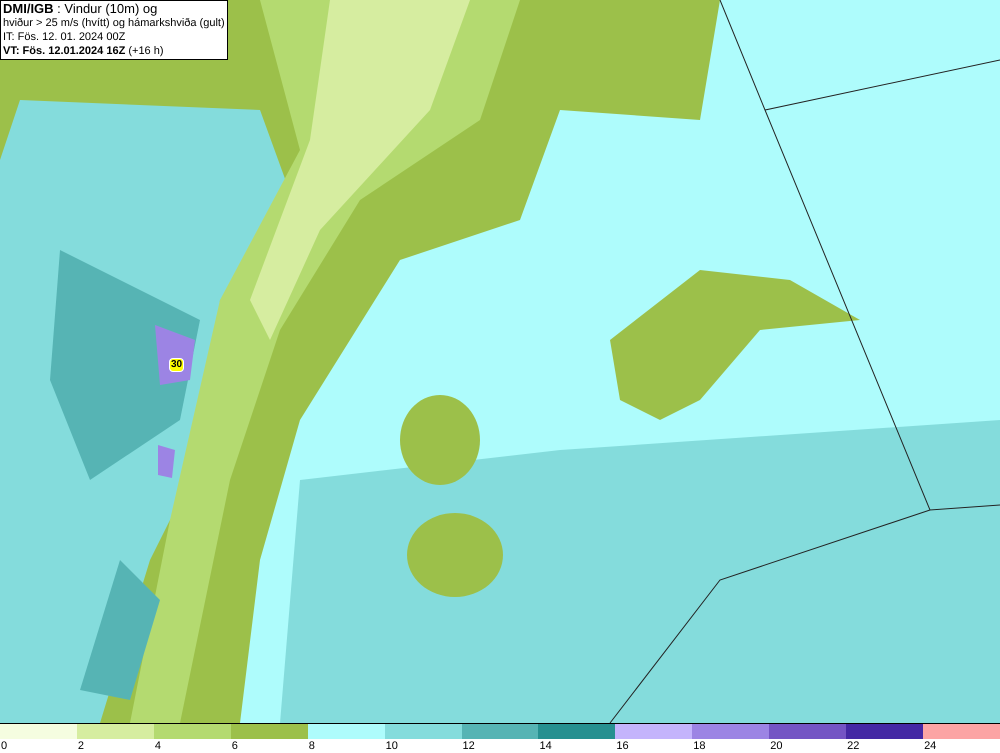 The height and width of the screenshot is (753, 1000). Describe the element at coordinates (157, 746) in the screenshot. I see `scale-label: 4` at that location.